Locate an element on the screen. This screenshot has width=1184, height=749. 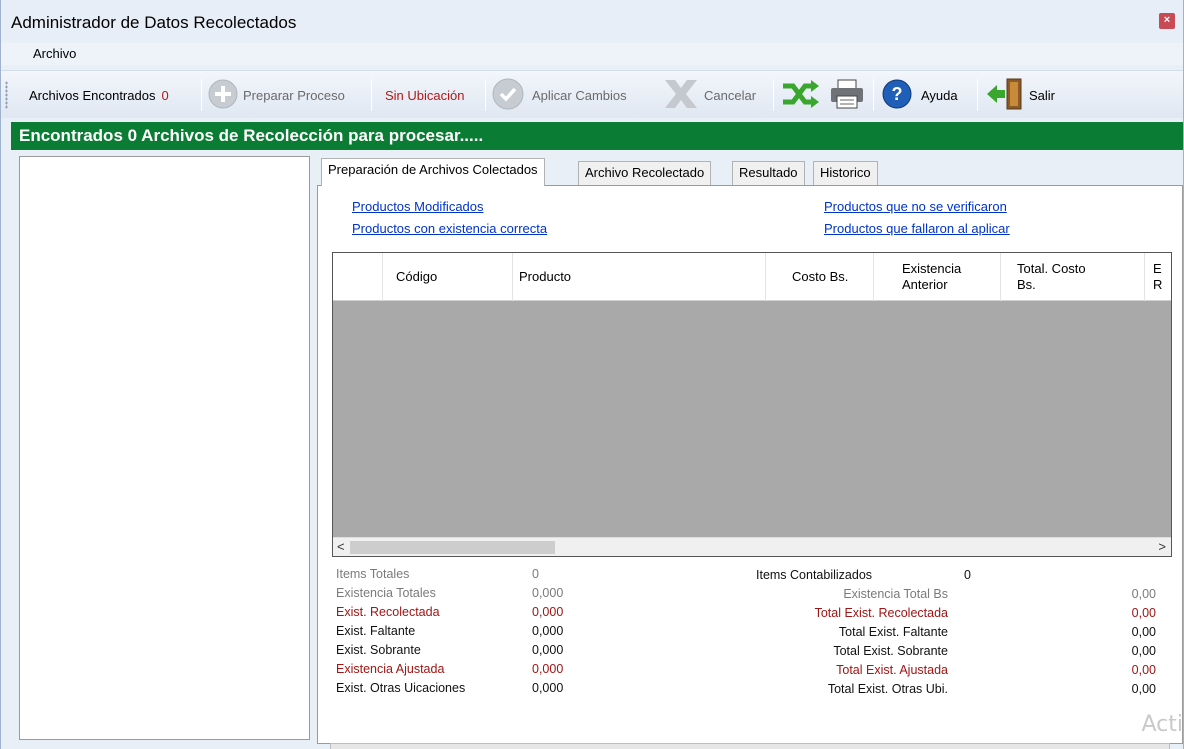
stat-label: Exist. Otras Uicaciones is located at coordinates (401, 688).